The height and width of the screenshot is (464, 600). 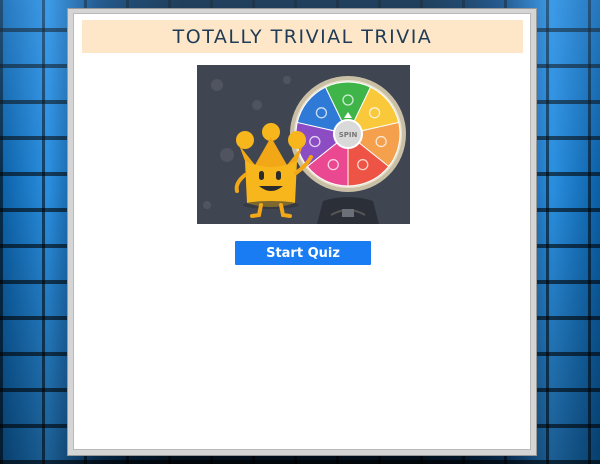 What do you see at coordinates (348, 210) in the screenshot?
I see `wheel-stand` at bounding box center [348, 210].